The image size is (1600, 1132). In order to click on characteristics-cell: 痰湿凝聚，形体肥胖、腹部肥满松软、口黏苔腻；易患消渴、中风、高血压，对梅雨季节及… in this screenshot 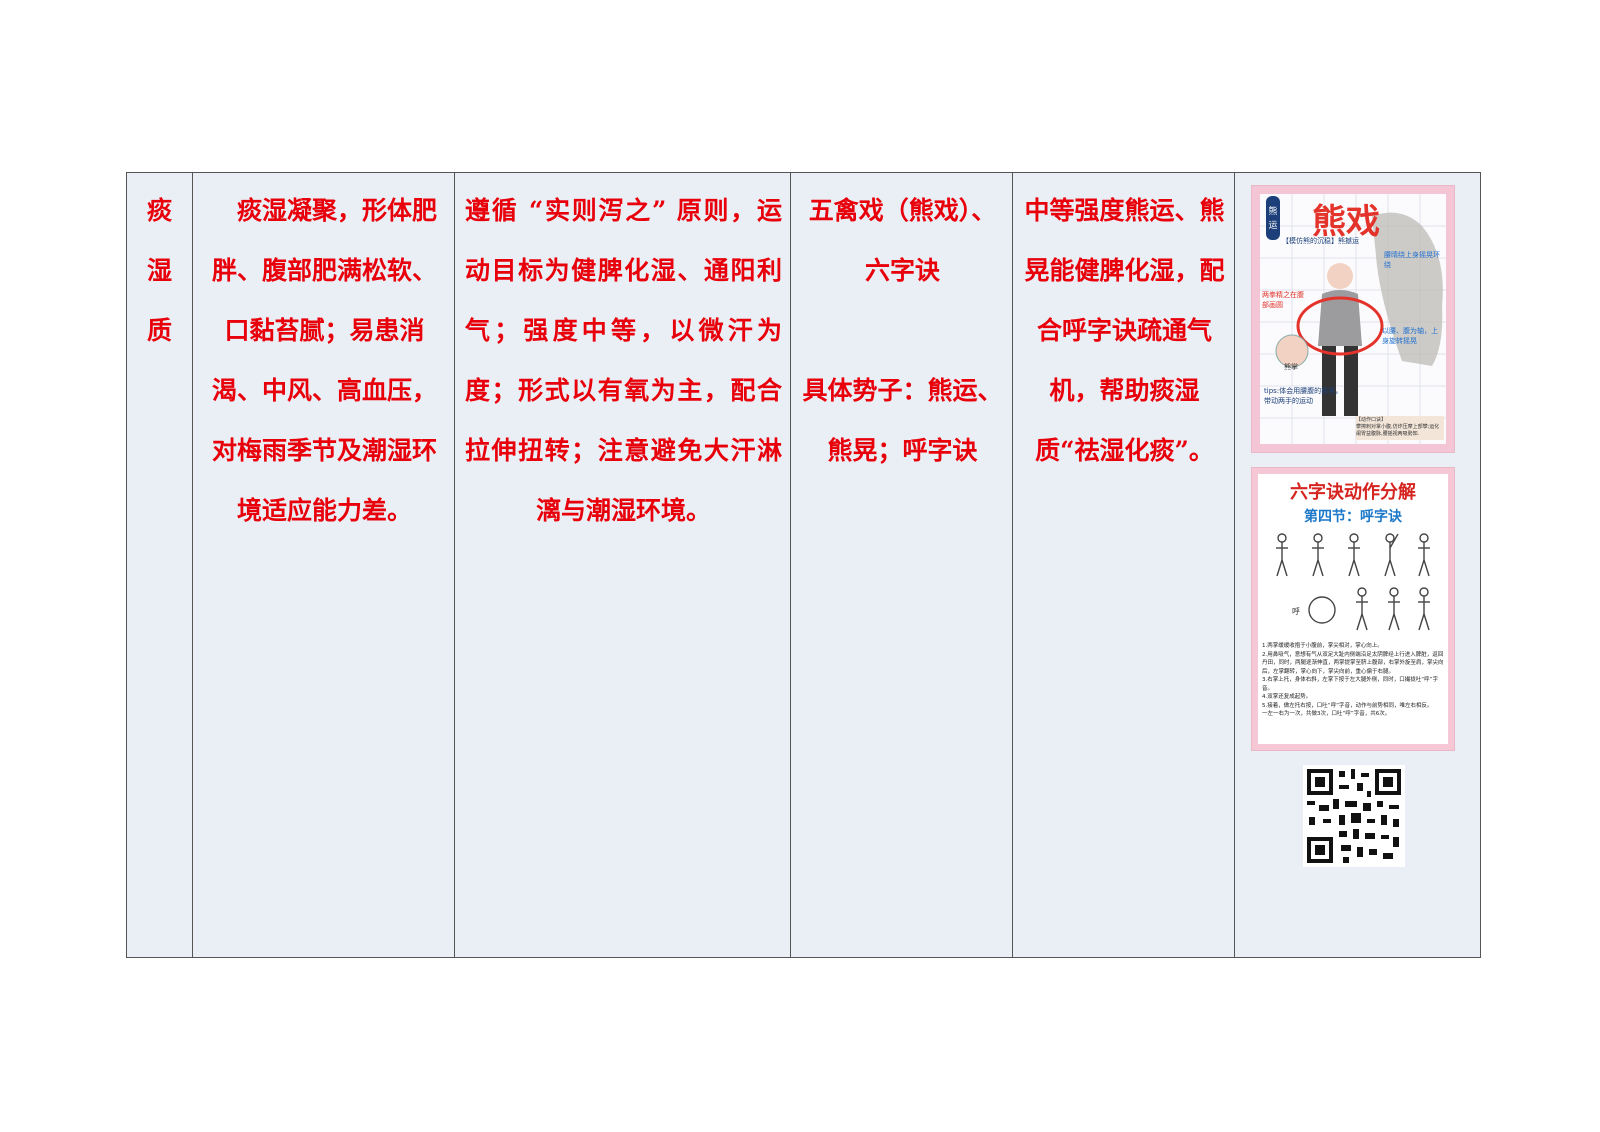, I will do `click(323, 565)`.